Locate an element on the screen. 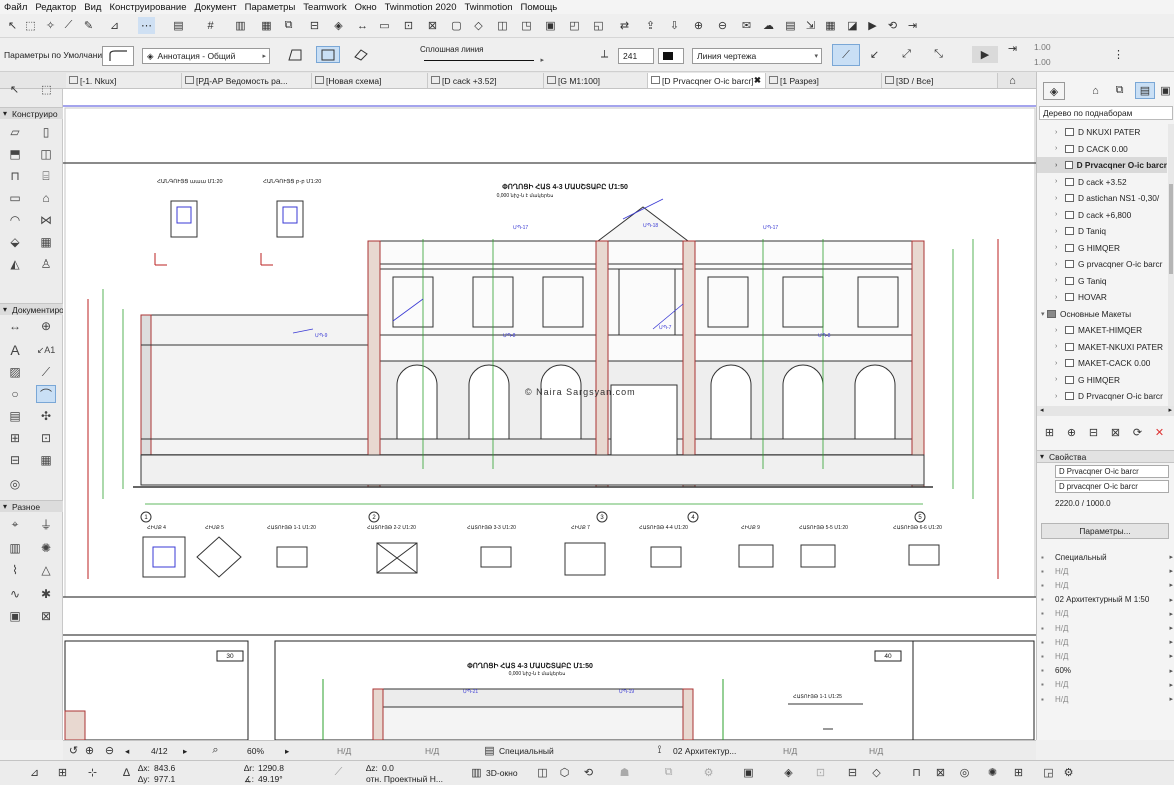 The height and width of the screenshot is (785, 1174). tab-menu-icon: ⌂ is located at coordinates (1012, 80).